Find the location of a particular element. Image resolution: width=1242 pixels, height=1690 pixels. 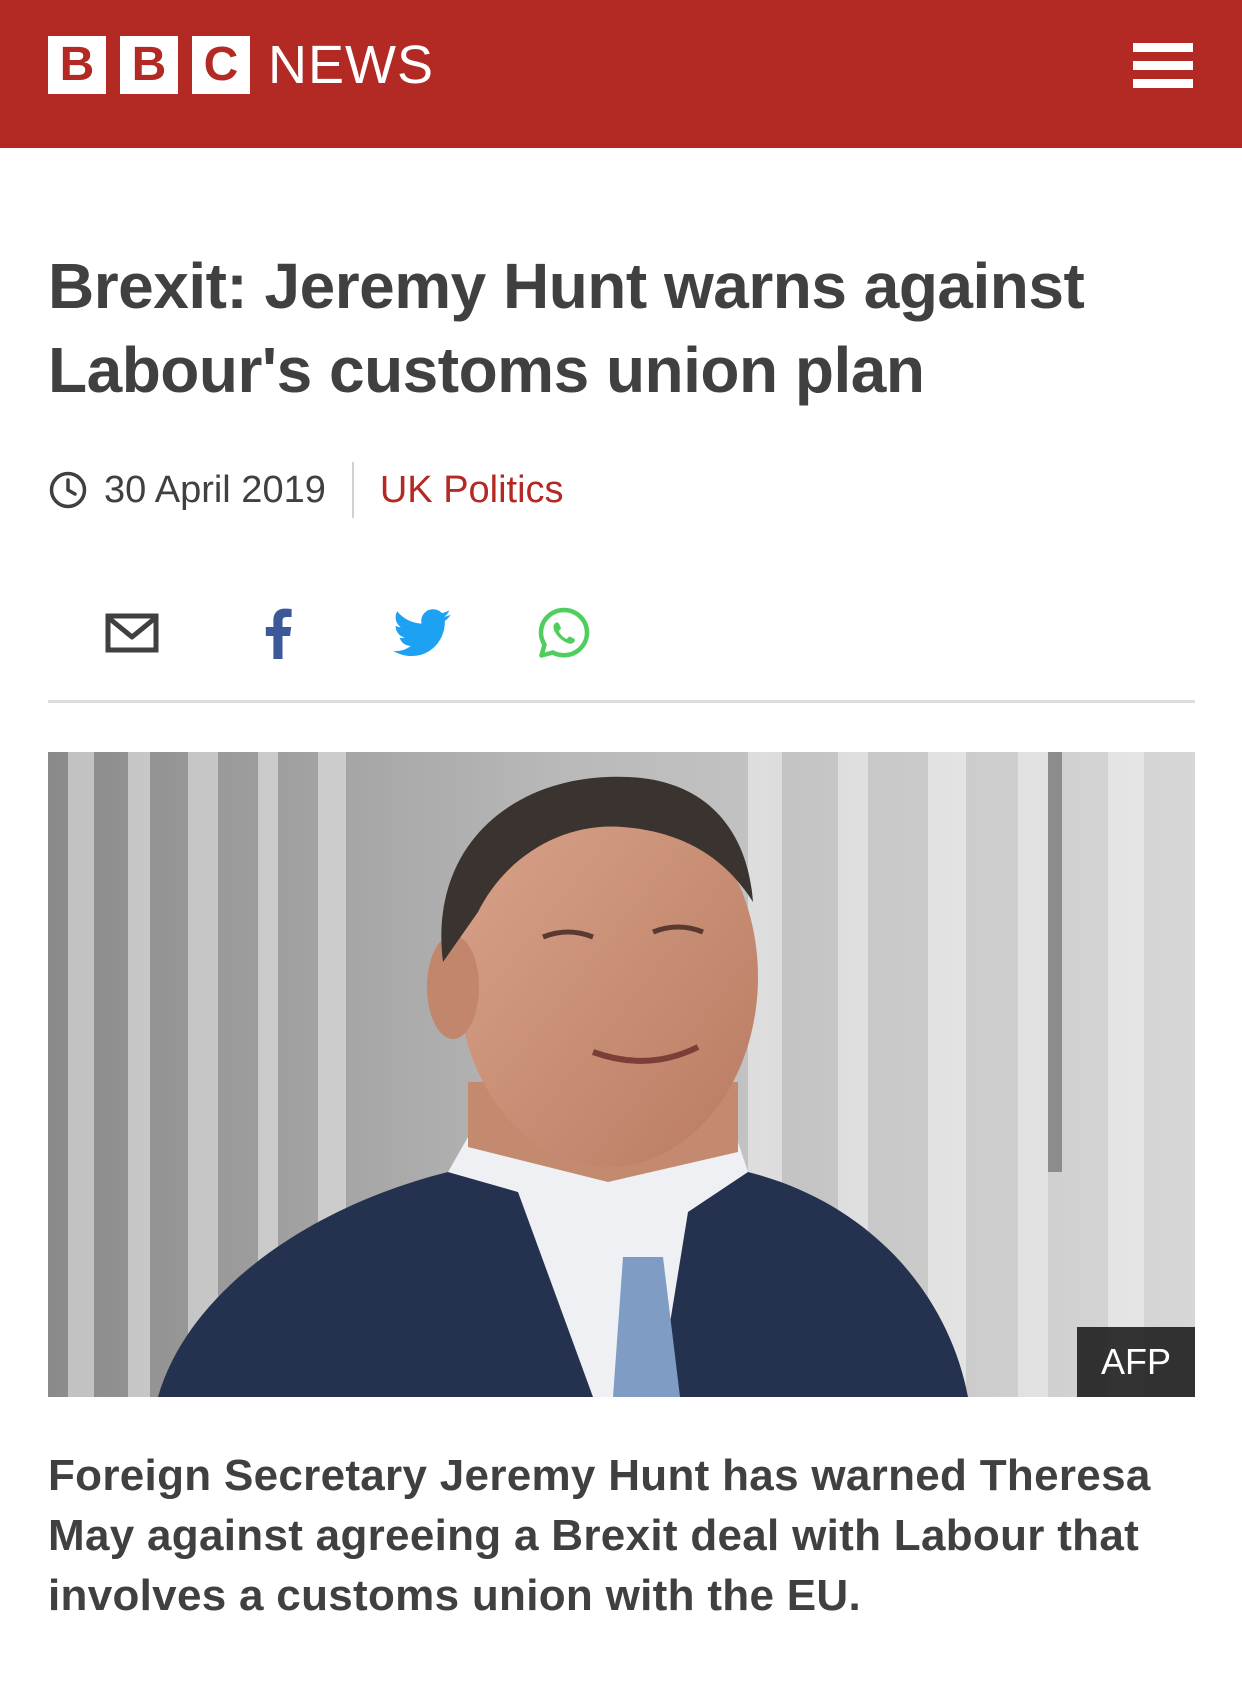

clock-icon is located at coordinates (68, 490).